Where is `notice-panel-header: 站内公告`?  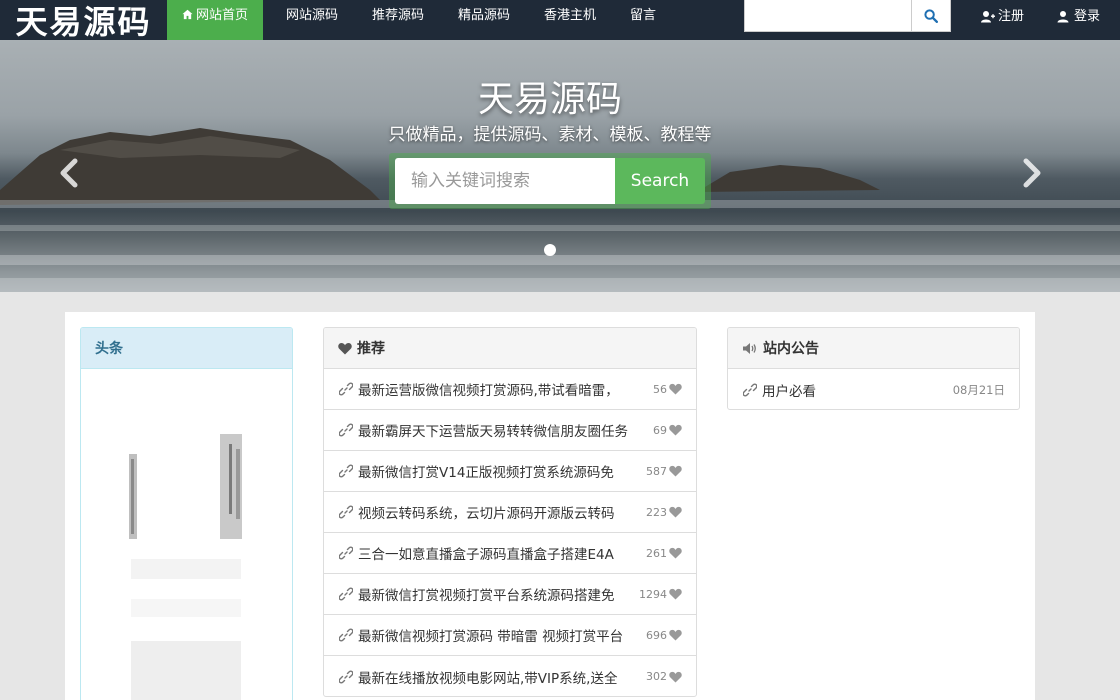 notice-panel-header: 站内公告 is located at coordinates (873, 348).